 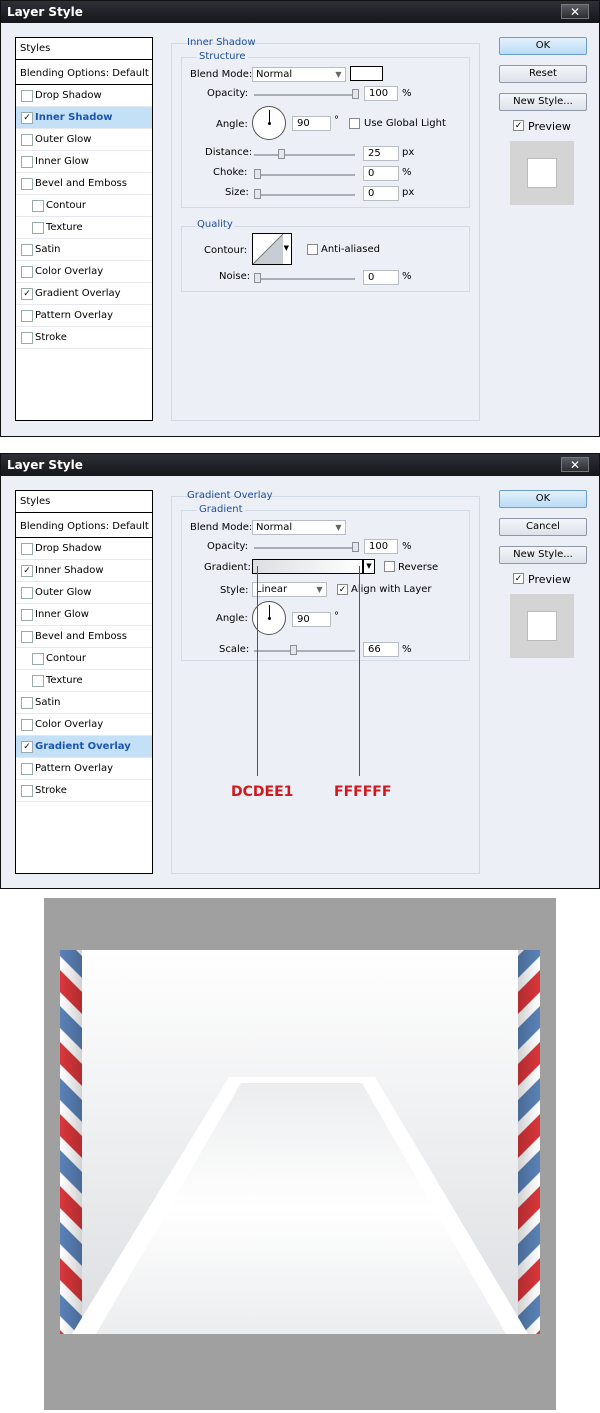 I want to click on choke-input: 0, so click(x=381, y=173).